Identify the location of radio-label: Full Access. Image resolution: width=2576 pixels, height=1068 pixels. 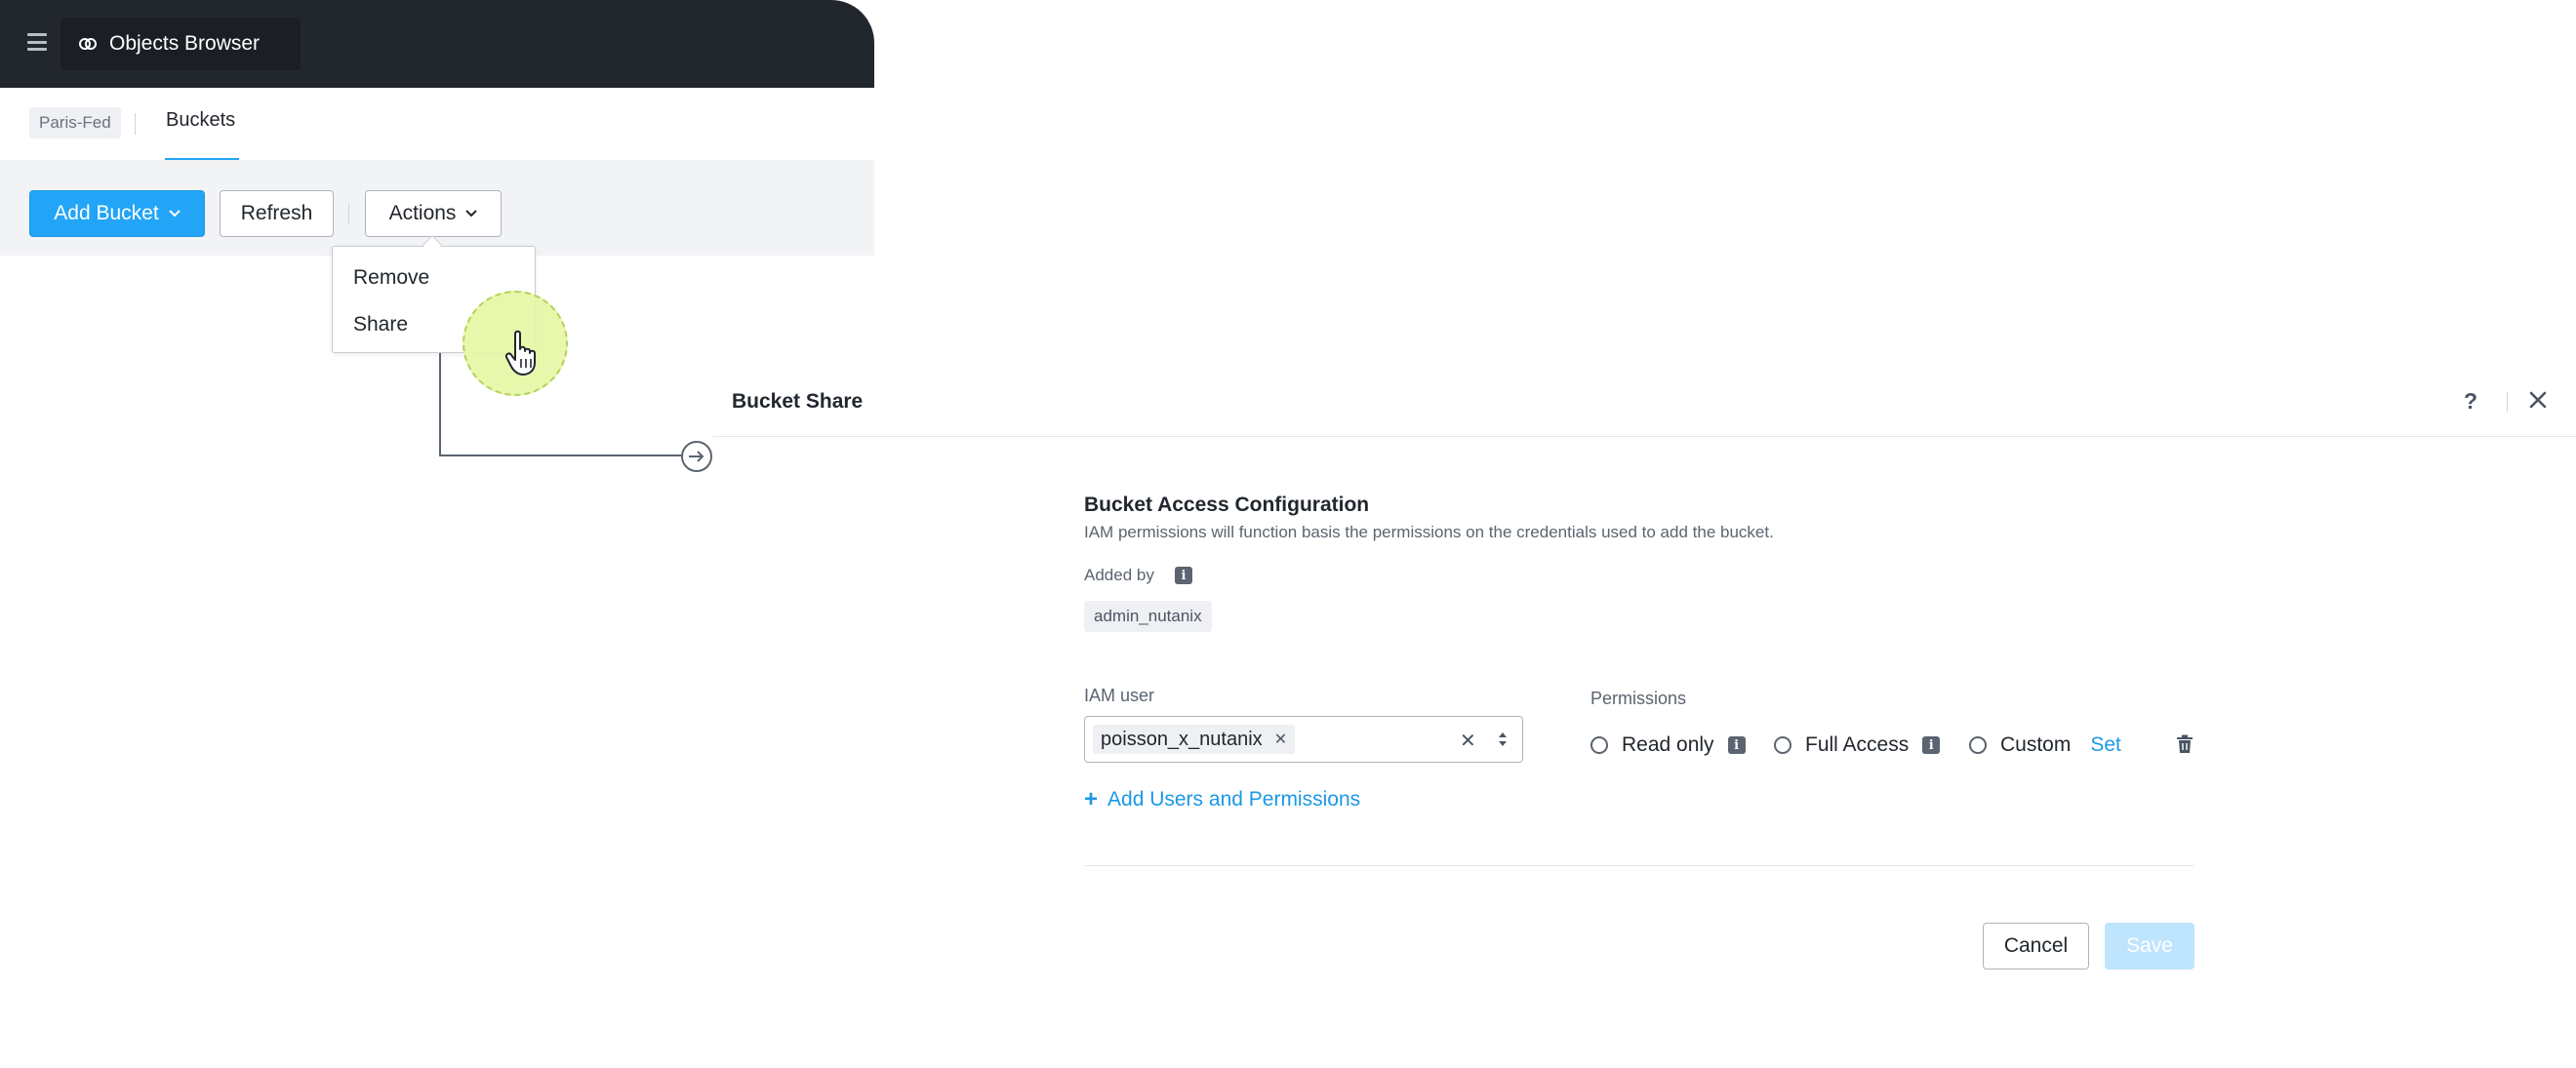
(1857, 744).